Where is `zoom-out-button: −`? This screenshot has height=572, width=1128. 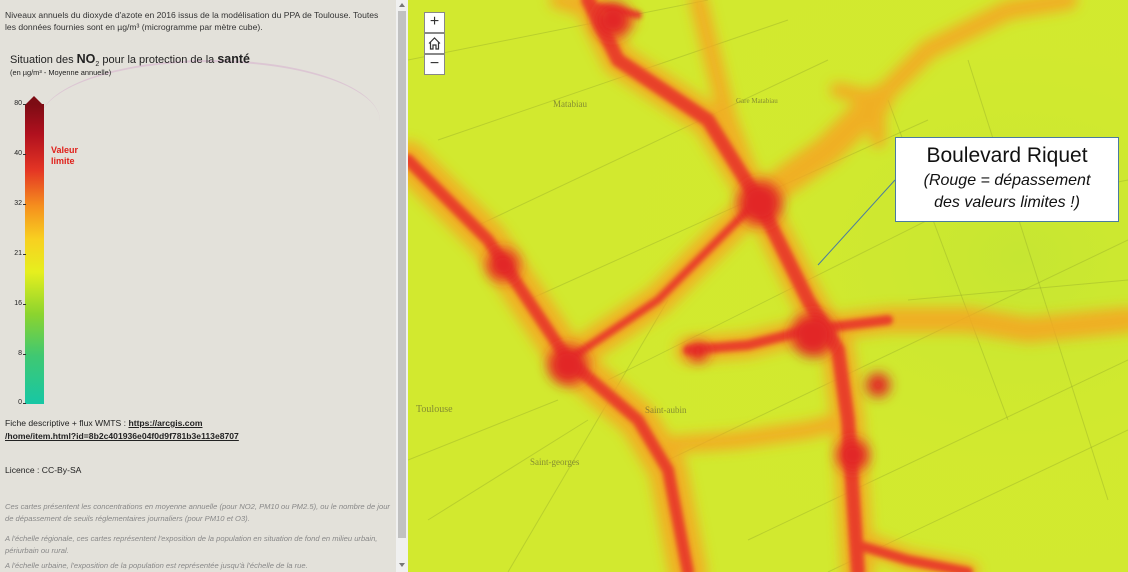 zoom-out-button: − is located at coordinates (434, 64).